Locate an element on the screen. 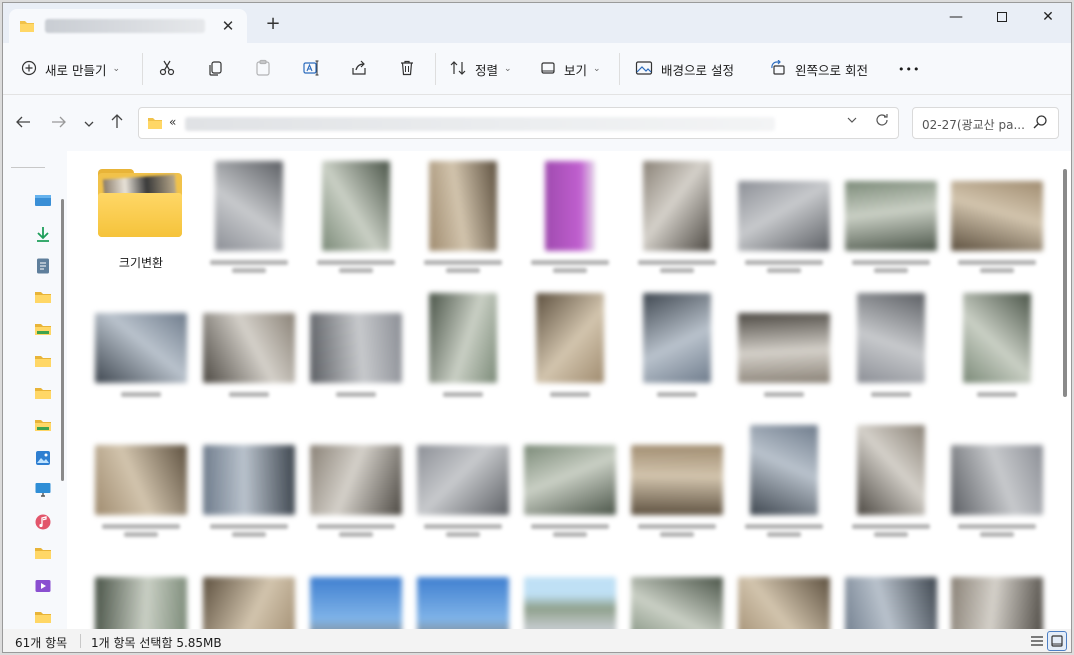  folder-icon is located at coordinates (27, 27).